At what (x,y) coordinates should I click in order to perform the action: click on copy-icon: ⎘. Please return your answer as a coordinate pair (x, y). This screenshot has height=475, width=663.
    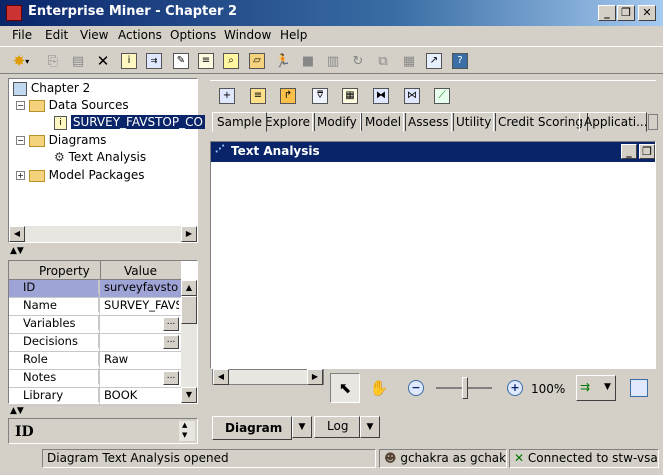
    Looking at the image, I should click on (53, 61).